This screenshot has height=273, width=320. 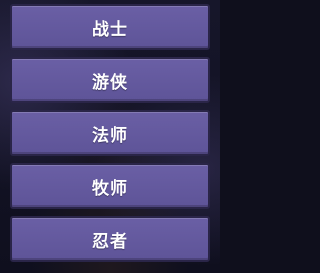 What do you see at coordinates (110, 29) in the screenshot?
I see `class-option-label: 战士` at bounding box center [110, 29].